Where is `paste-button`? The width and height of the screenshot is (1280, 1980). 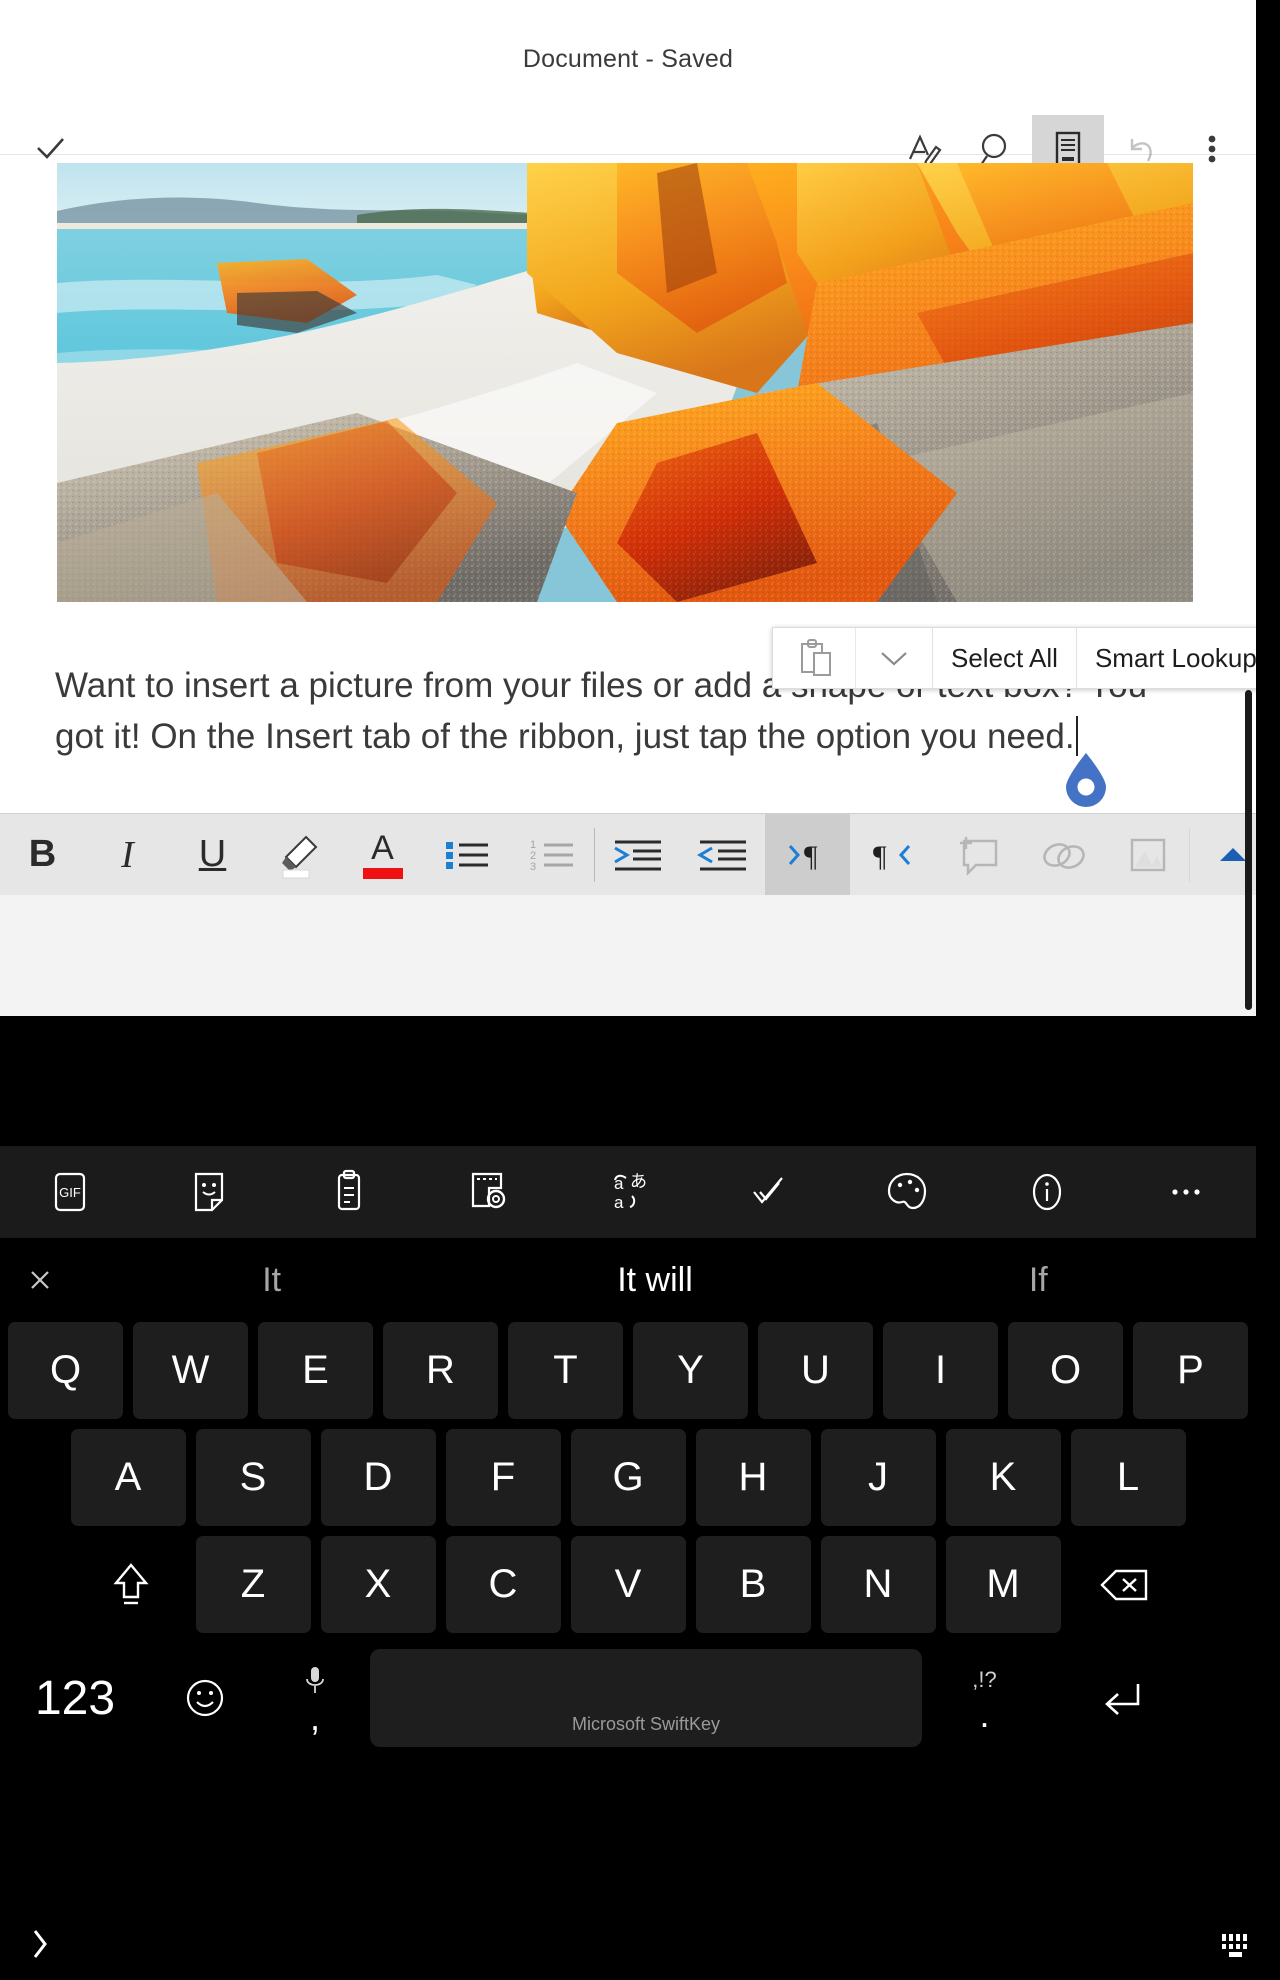
paste-button is located at coordinates (814, 658).